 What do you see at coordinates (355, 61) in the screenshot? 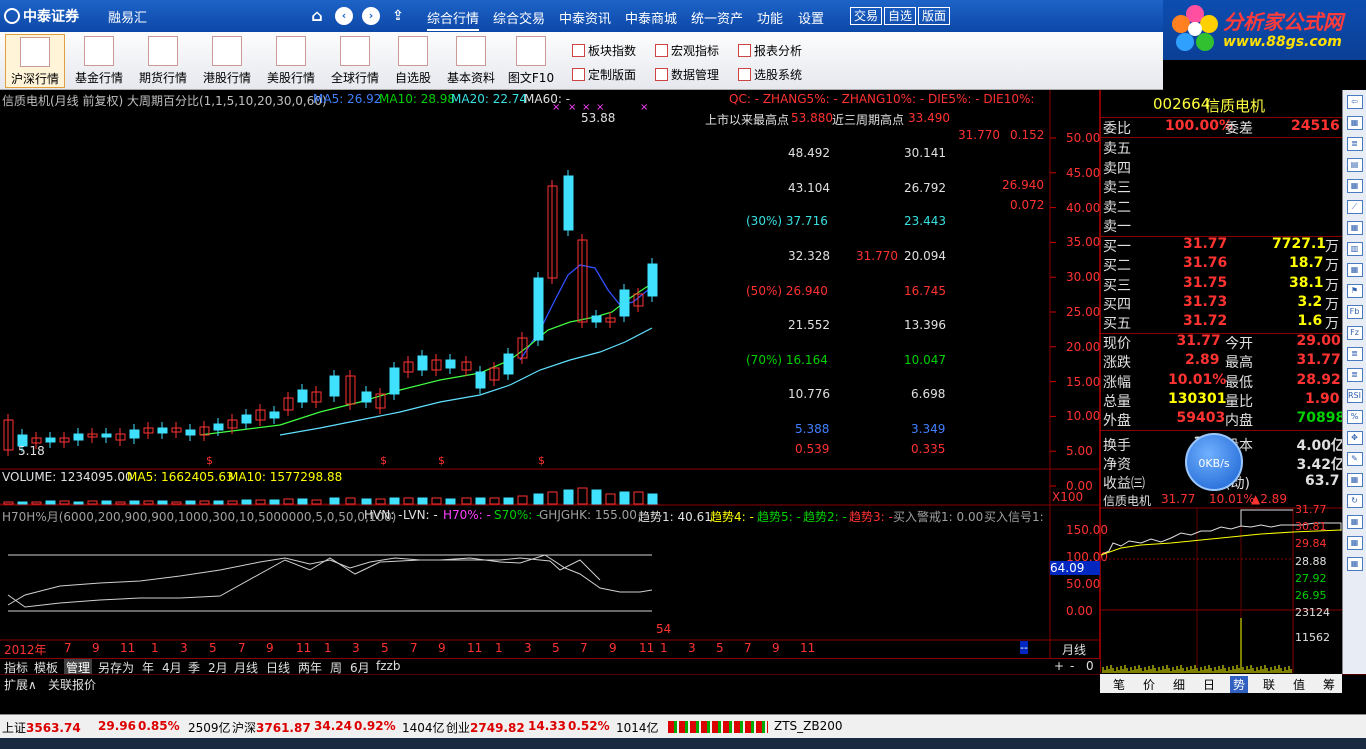
I see `toolbar-global: 全球行情` at bounding box center [355, 61].